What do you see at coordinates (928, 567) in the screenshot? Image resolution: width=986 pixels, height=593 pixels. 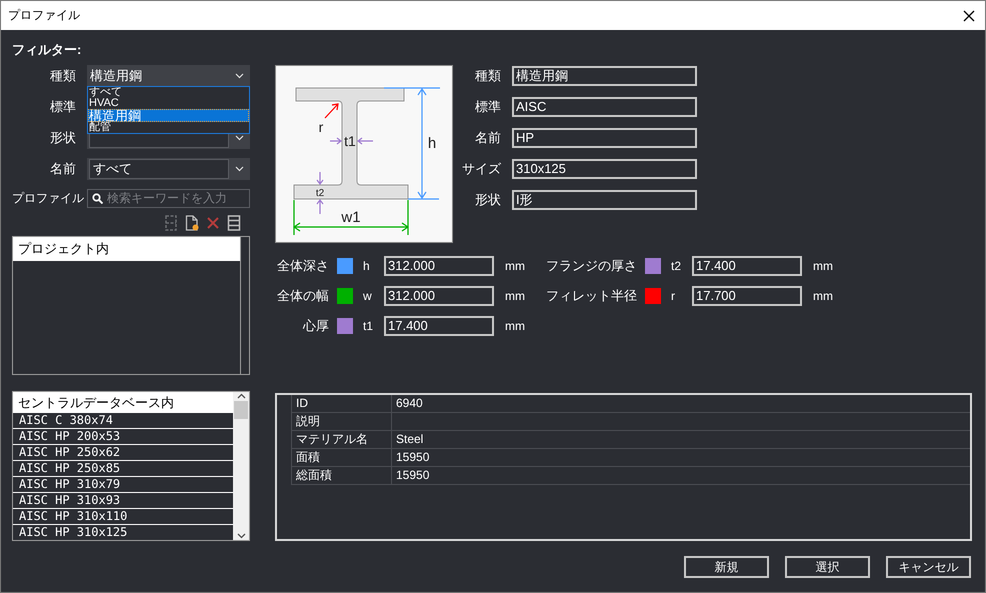 I see `dialog-button: キャンセル` at bounding box center [928, 567].